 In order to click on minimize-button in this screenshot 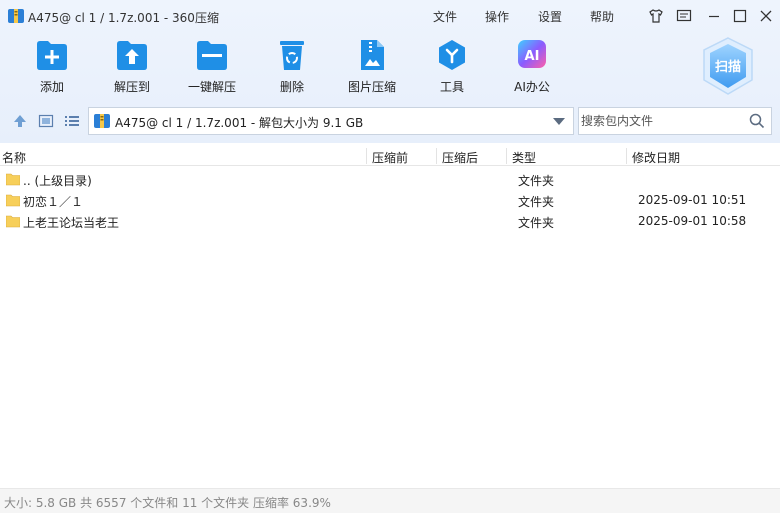, I will do `click(714, 16)`.